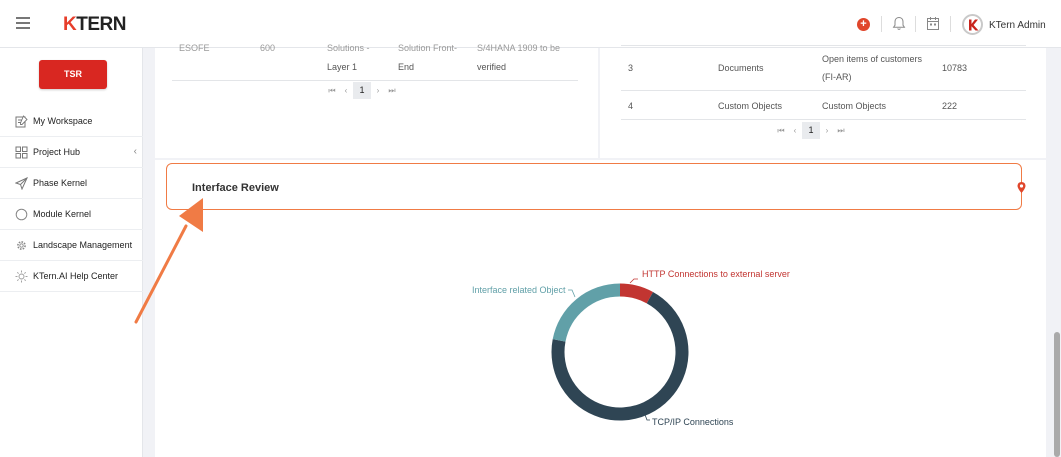 The height and width of the screenshot is (457, 1061). What do you see at coordinates (63, 121) in the screenshot?
I see `sidebar-item-label: My Workspace` at bounding box center [63, 121].